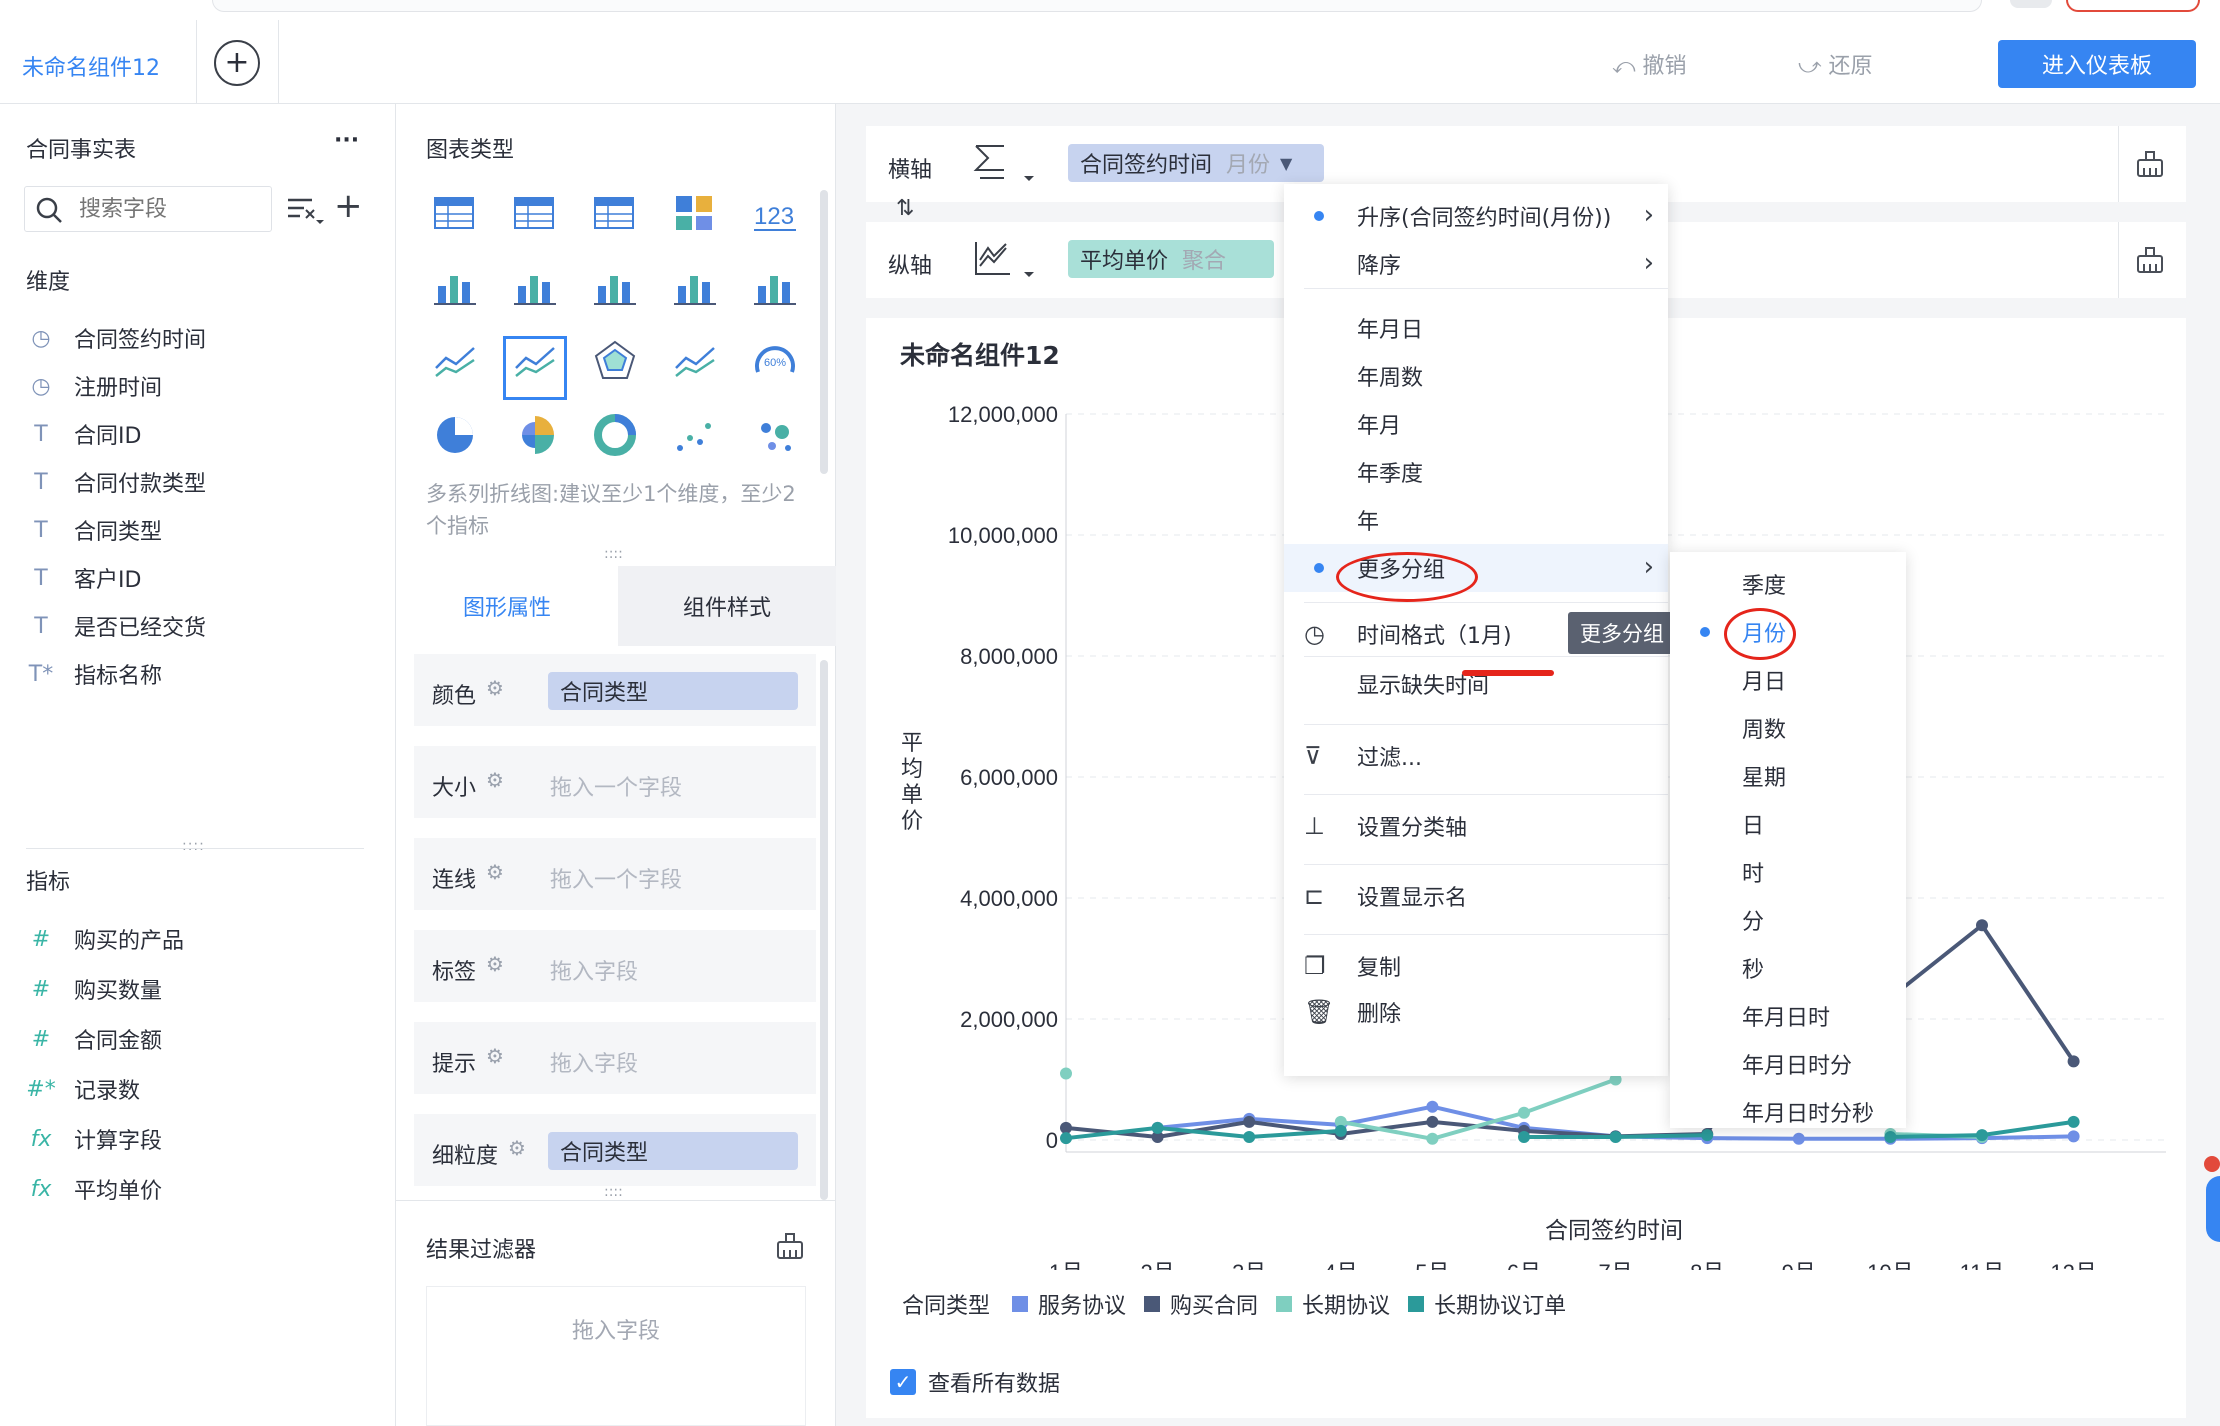  Describe the element at coordinates (1476, 472) in the screenshot. I see `menu-item: 年季度` at that location.